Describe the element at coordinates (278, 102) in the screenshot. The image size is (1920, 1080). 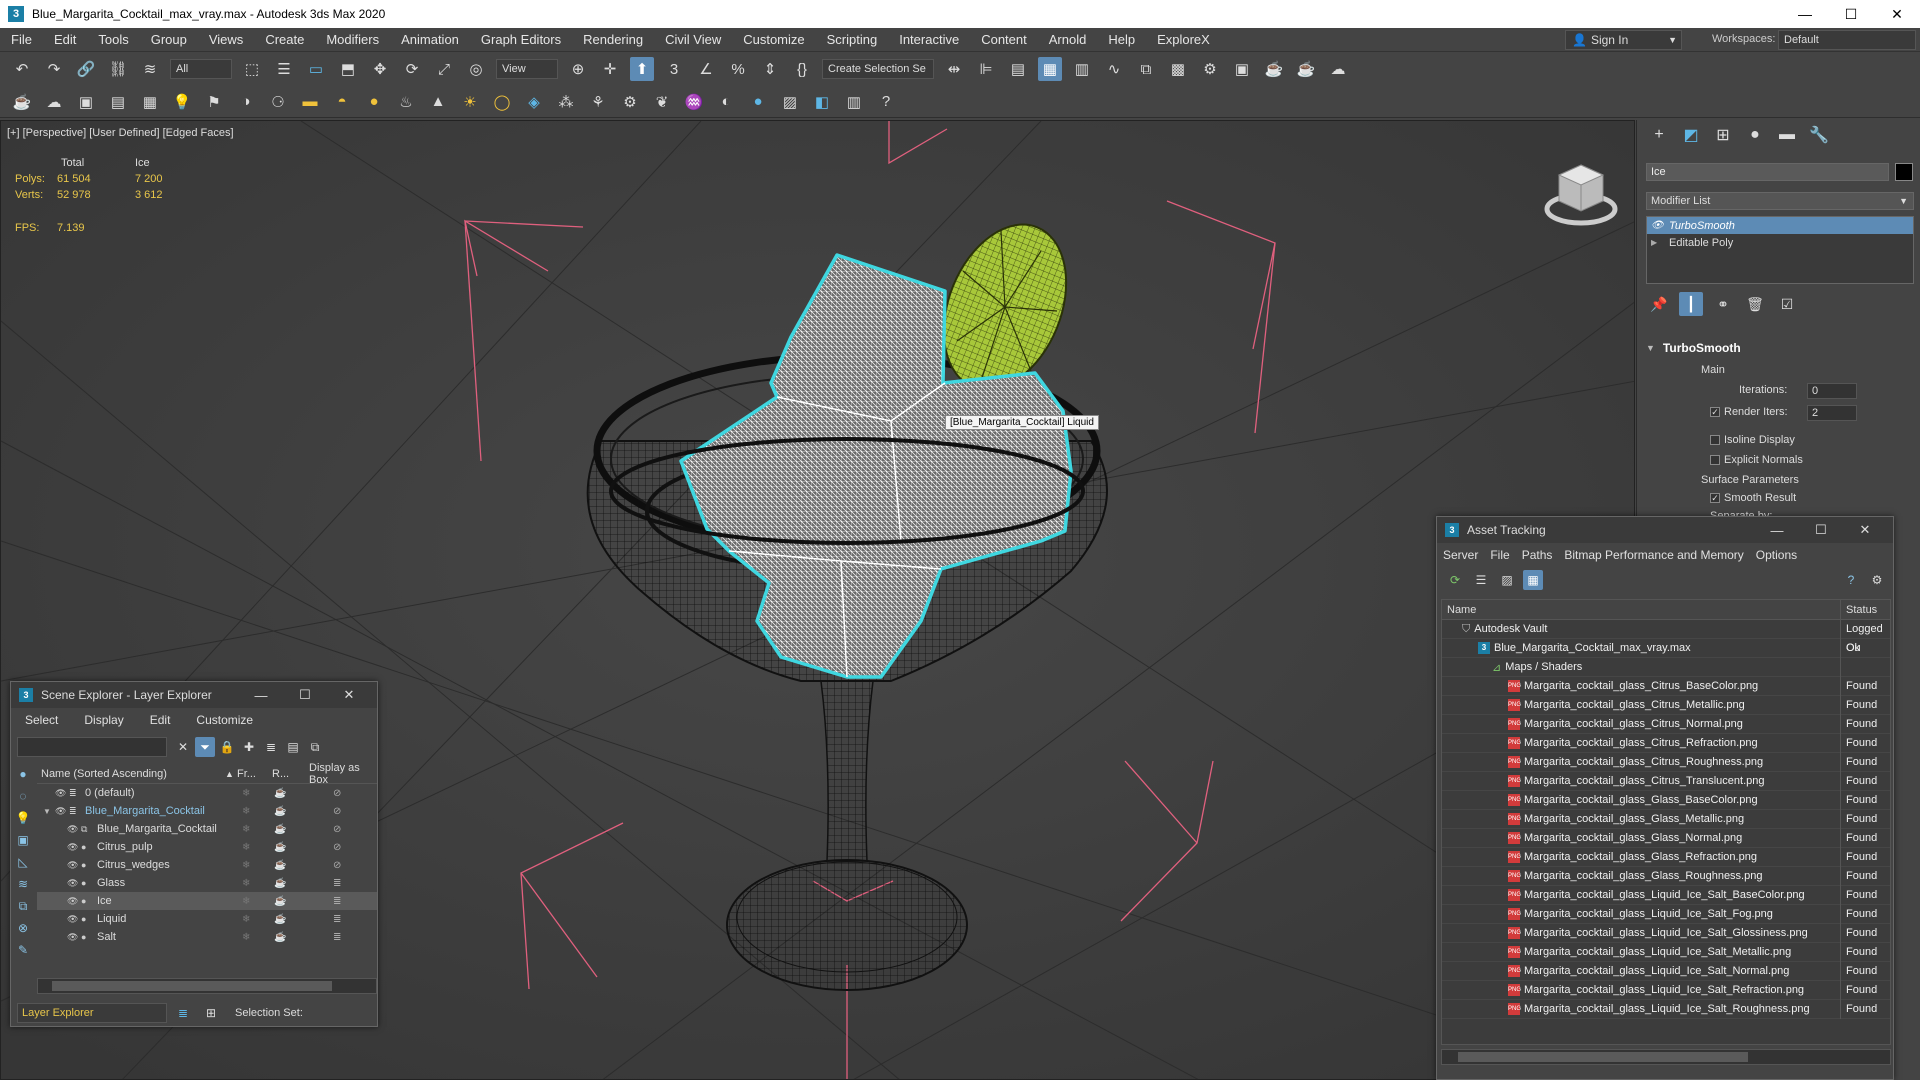
I see `vray-scene-converter-icon: ⚆` at that location.